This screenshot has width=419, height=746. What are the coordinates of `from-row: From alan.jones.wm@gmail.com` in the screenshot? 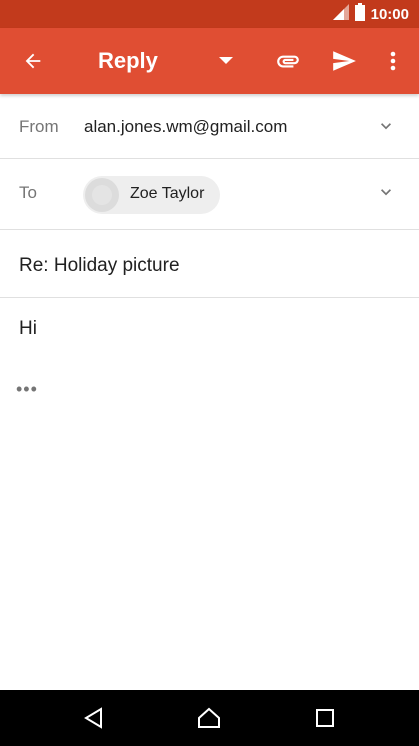 It's located at (209, 126).